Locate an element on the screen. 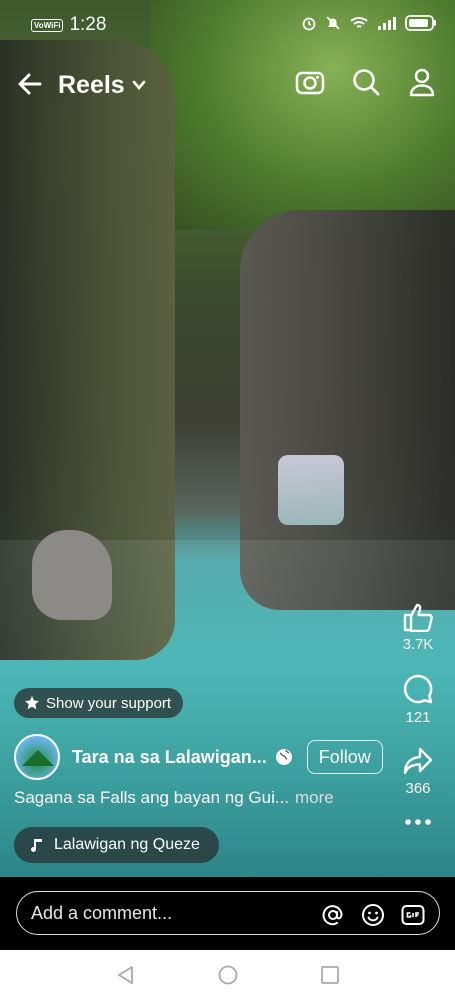 The width and height of the screenshot is (455, 1000). waterfall is located at coordinates (311, 490).